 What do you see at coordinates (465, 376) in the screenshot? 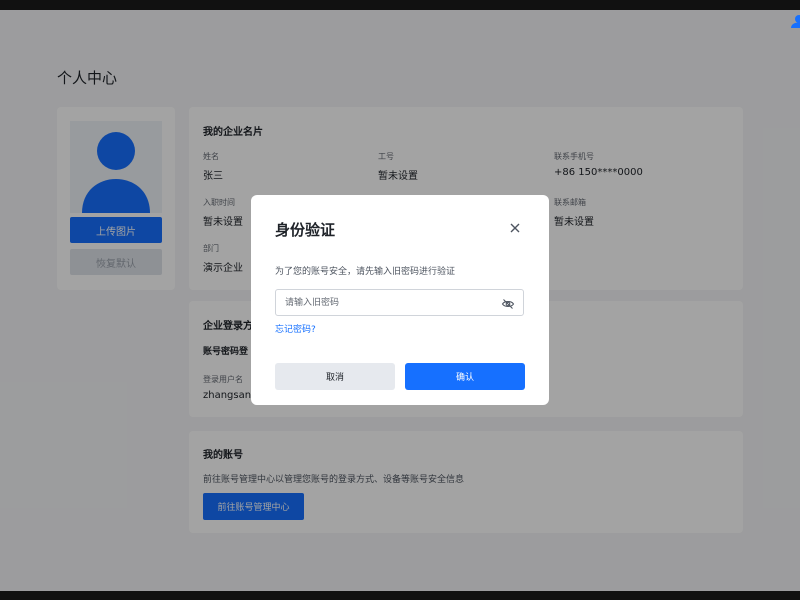
I see `confirm-button: 确认` at bounding box center [465, 376].